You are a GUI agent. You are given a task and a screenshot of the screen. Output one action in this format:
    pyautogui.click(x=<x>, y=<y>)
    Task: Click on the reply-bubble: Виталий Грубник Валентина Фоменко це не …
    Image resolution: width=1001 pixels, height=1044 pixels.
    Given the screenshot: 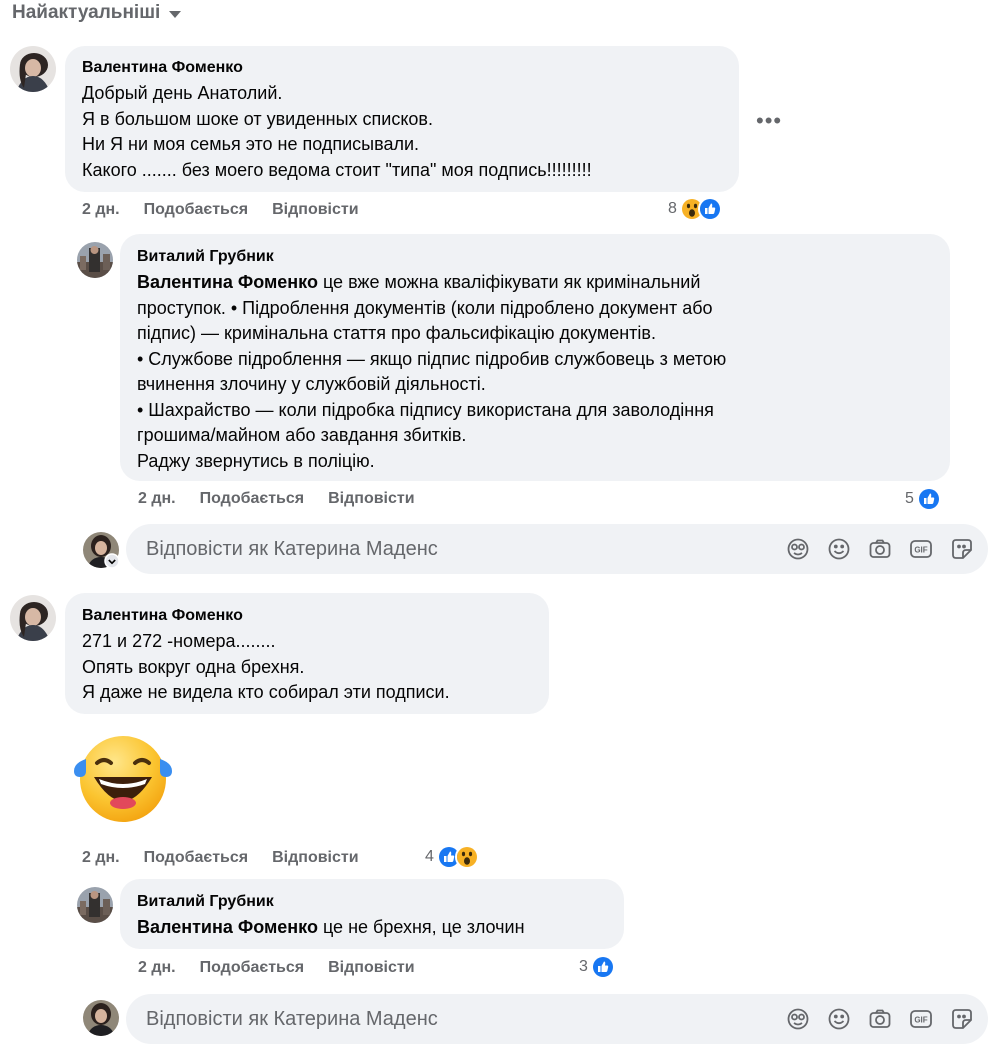 What is the action you would take?
    pyautogui.click(x=372, y=914)
    